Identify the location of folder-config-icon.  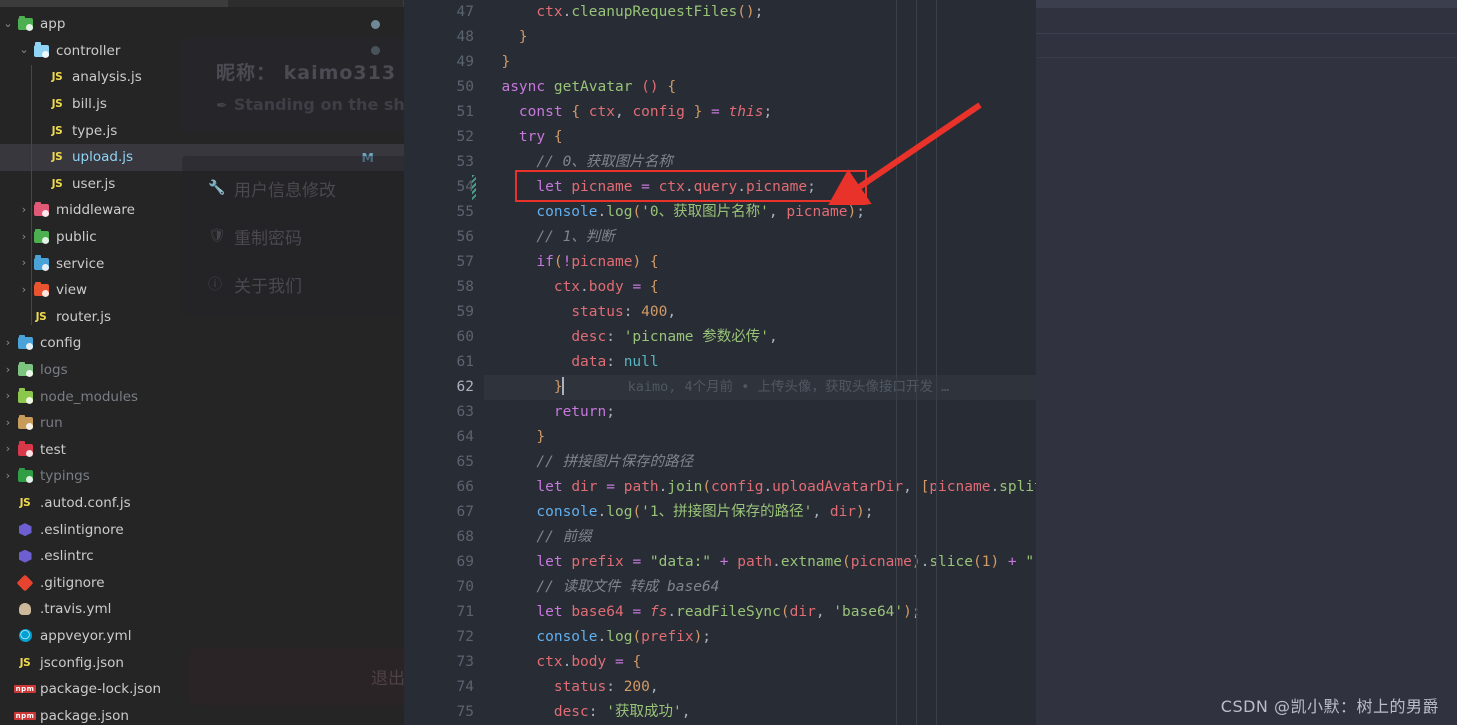
(25, 343).